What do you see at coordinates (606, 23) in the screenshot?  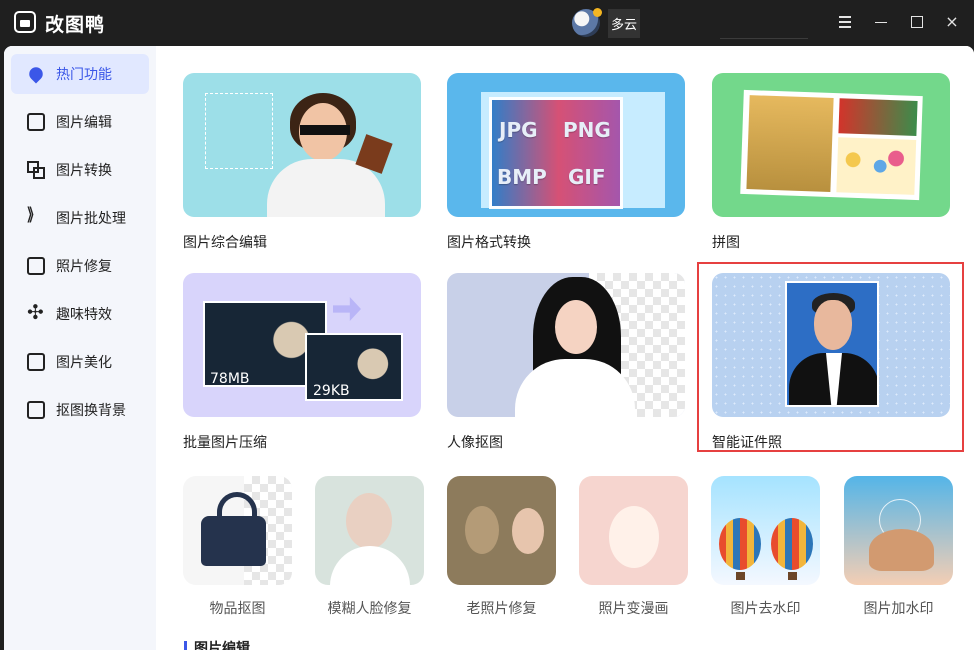 I see `weather-widget: 多云` at bounding box center [606, 23].